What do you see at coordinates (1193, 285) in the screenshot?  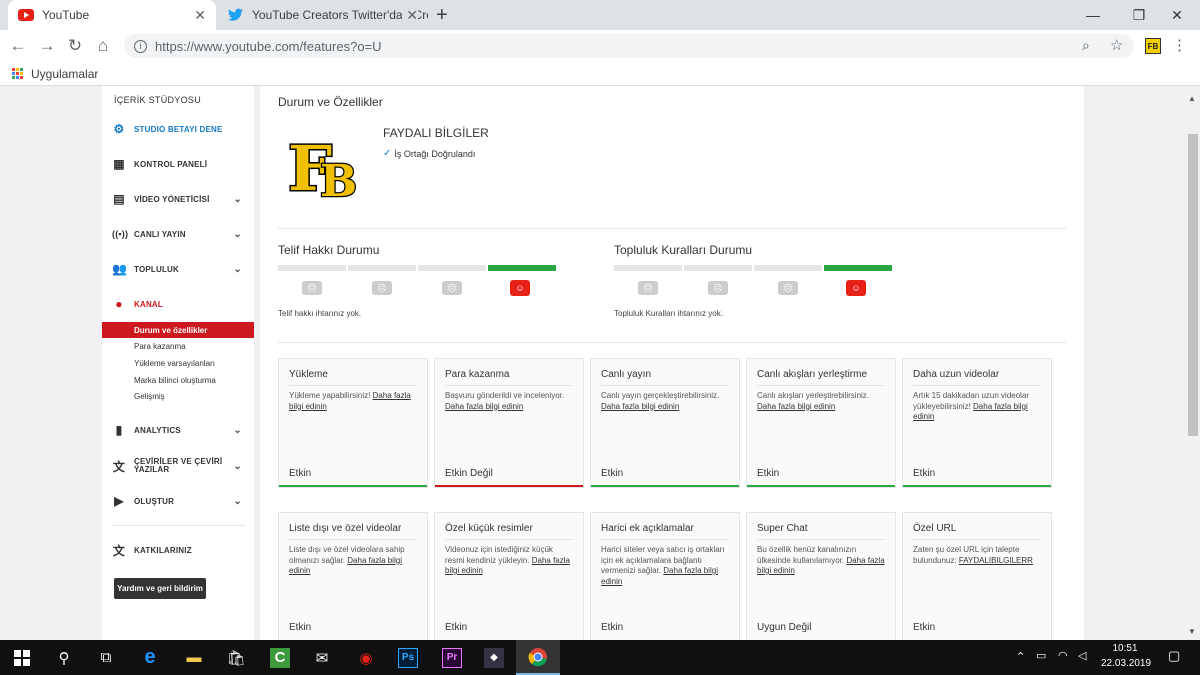 I see `scrollbar-thumb` at bounding box center [1193, 285].